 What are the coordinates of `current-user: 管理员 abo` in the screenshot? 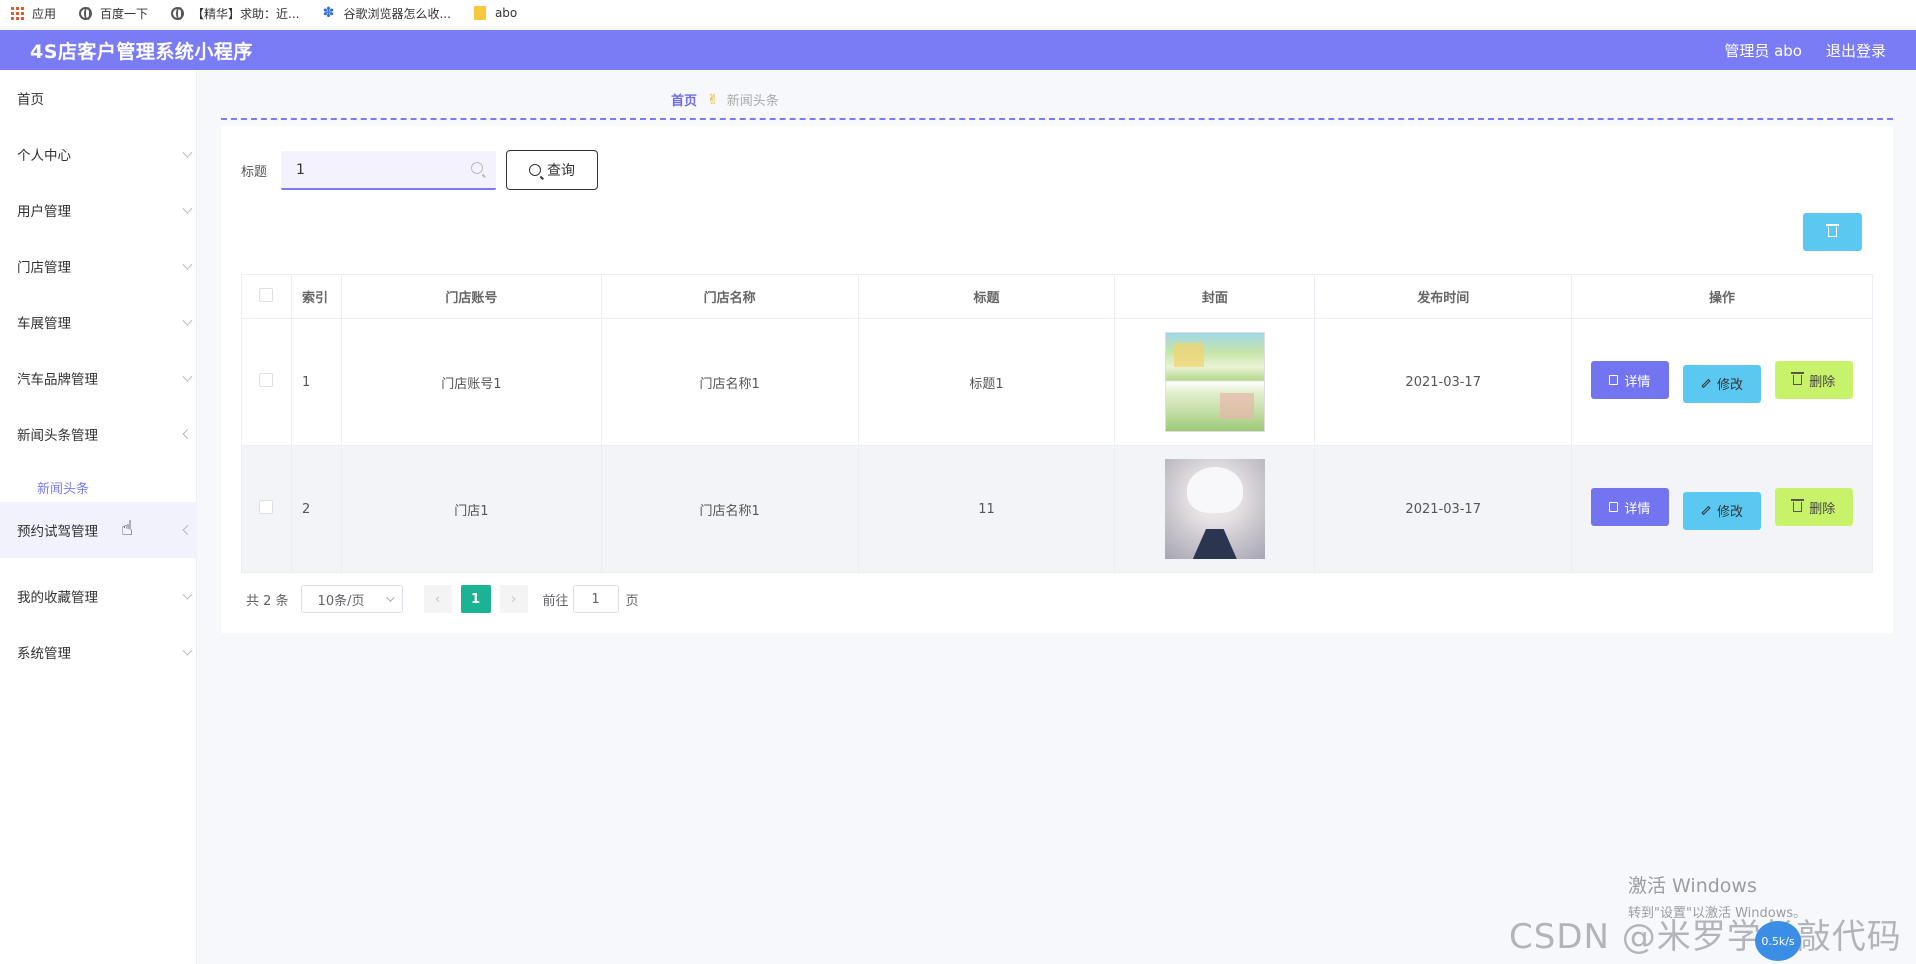 It's located at (1763, 50).